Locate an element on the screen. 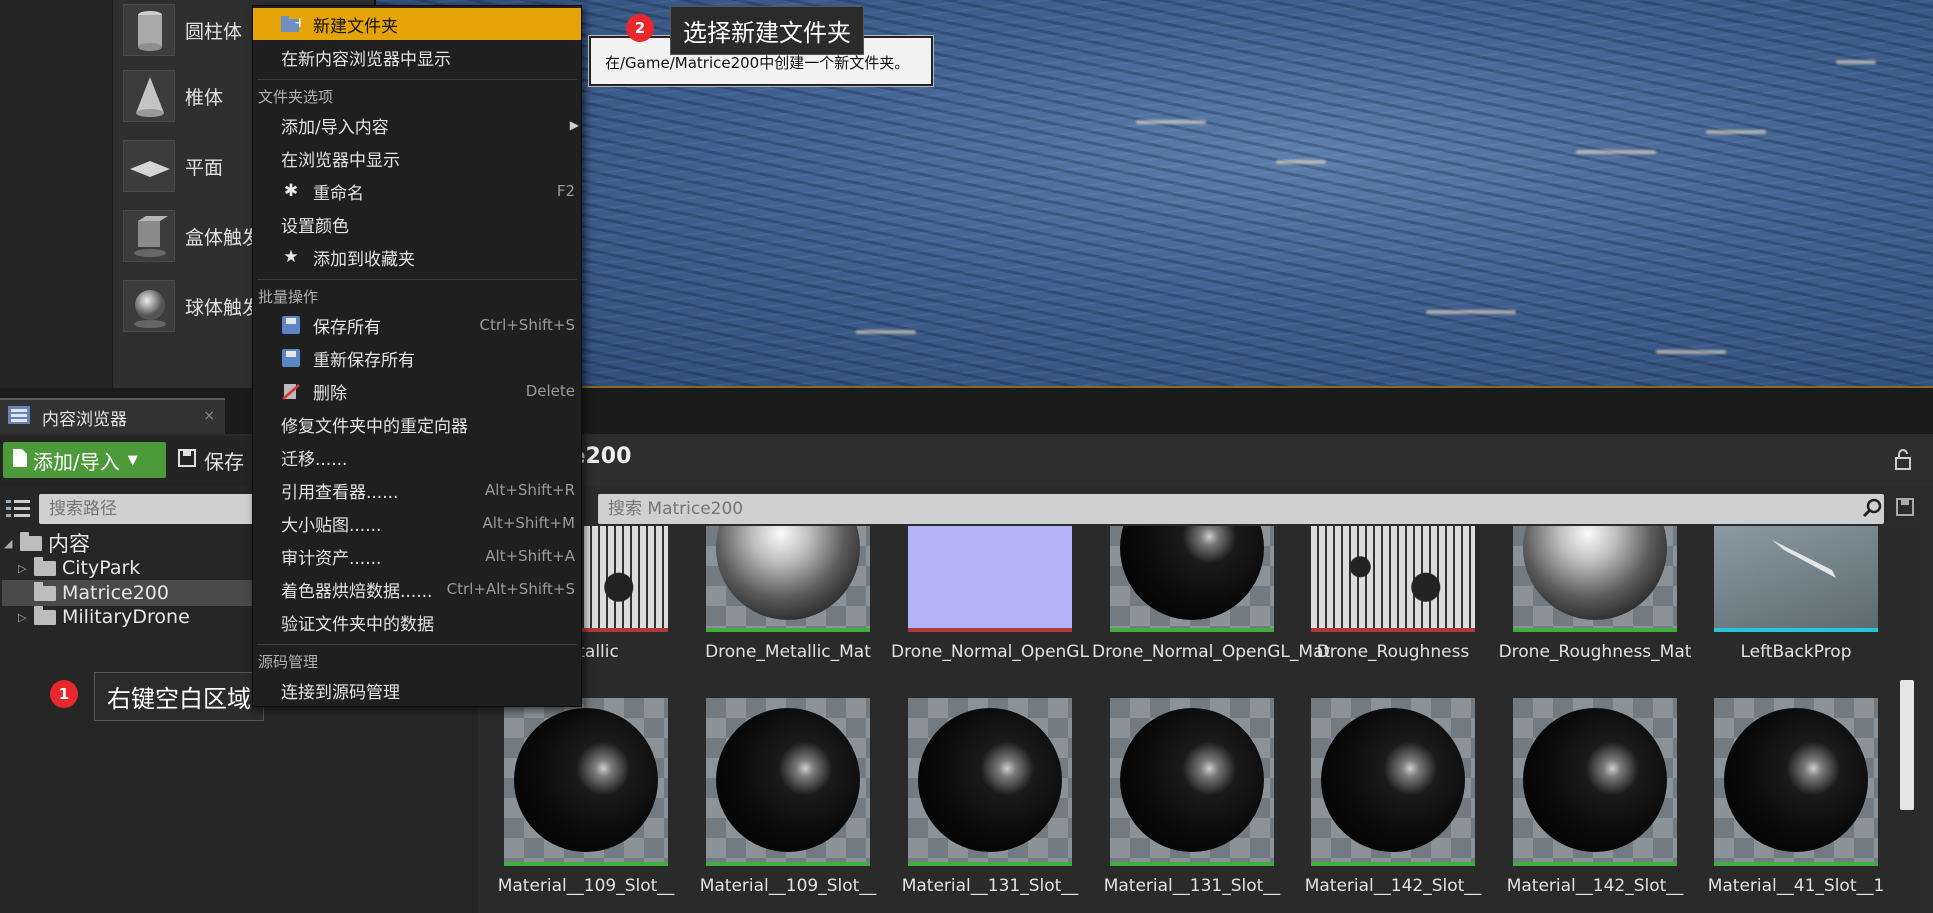 This screenshot has width=1933, height=913. menu-item-label: 新建文件夹 is located at coordinates (355, 26).